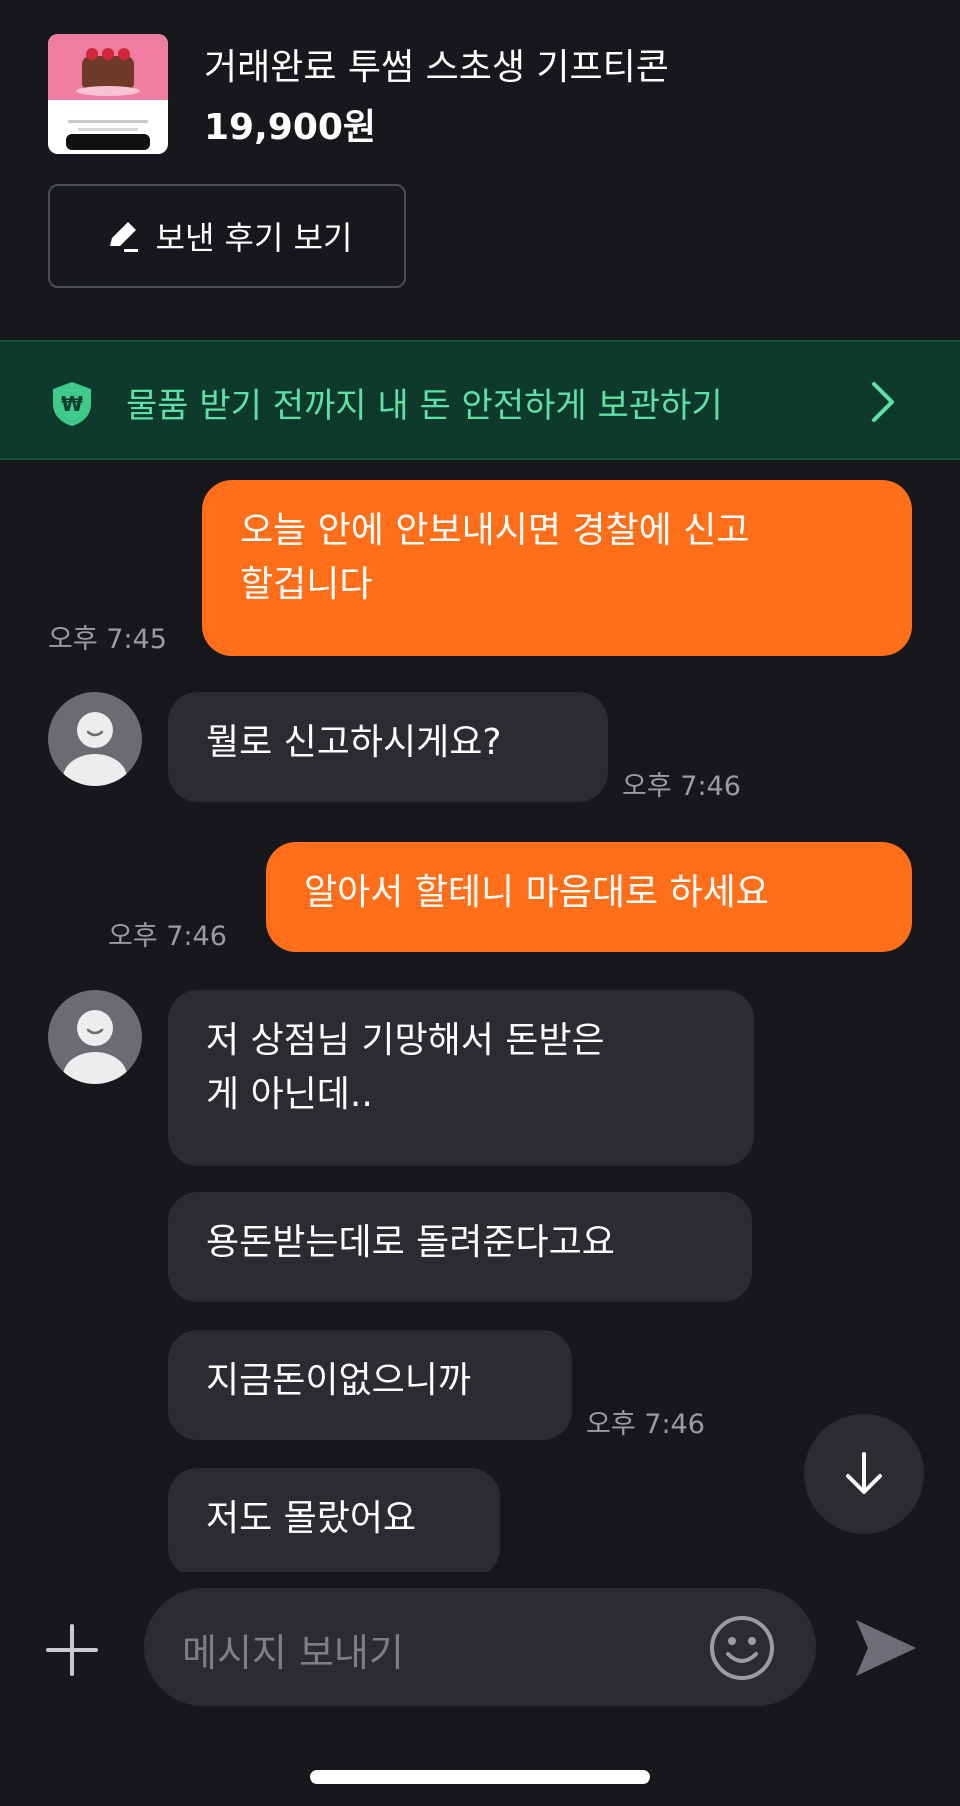  I want to click on incoming-message: 뭘로 신고하시게요?, so click(388, 747).